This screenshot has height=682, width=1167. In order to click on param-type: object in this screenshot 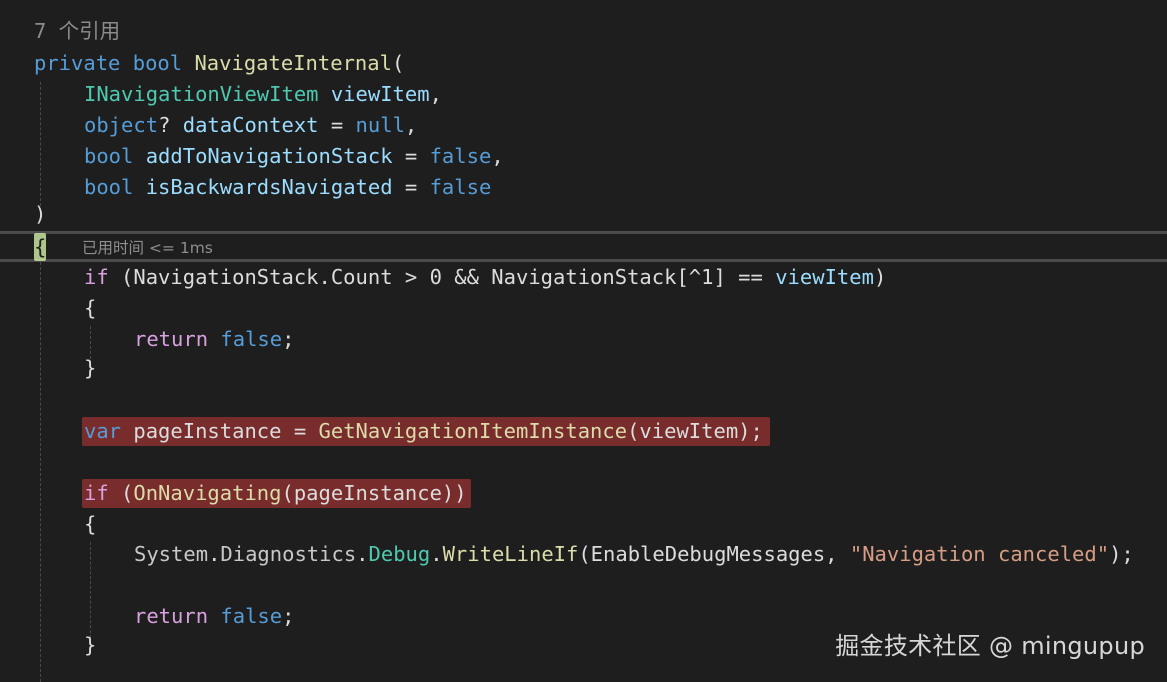, I will do `click(121, 125)`.